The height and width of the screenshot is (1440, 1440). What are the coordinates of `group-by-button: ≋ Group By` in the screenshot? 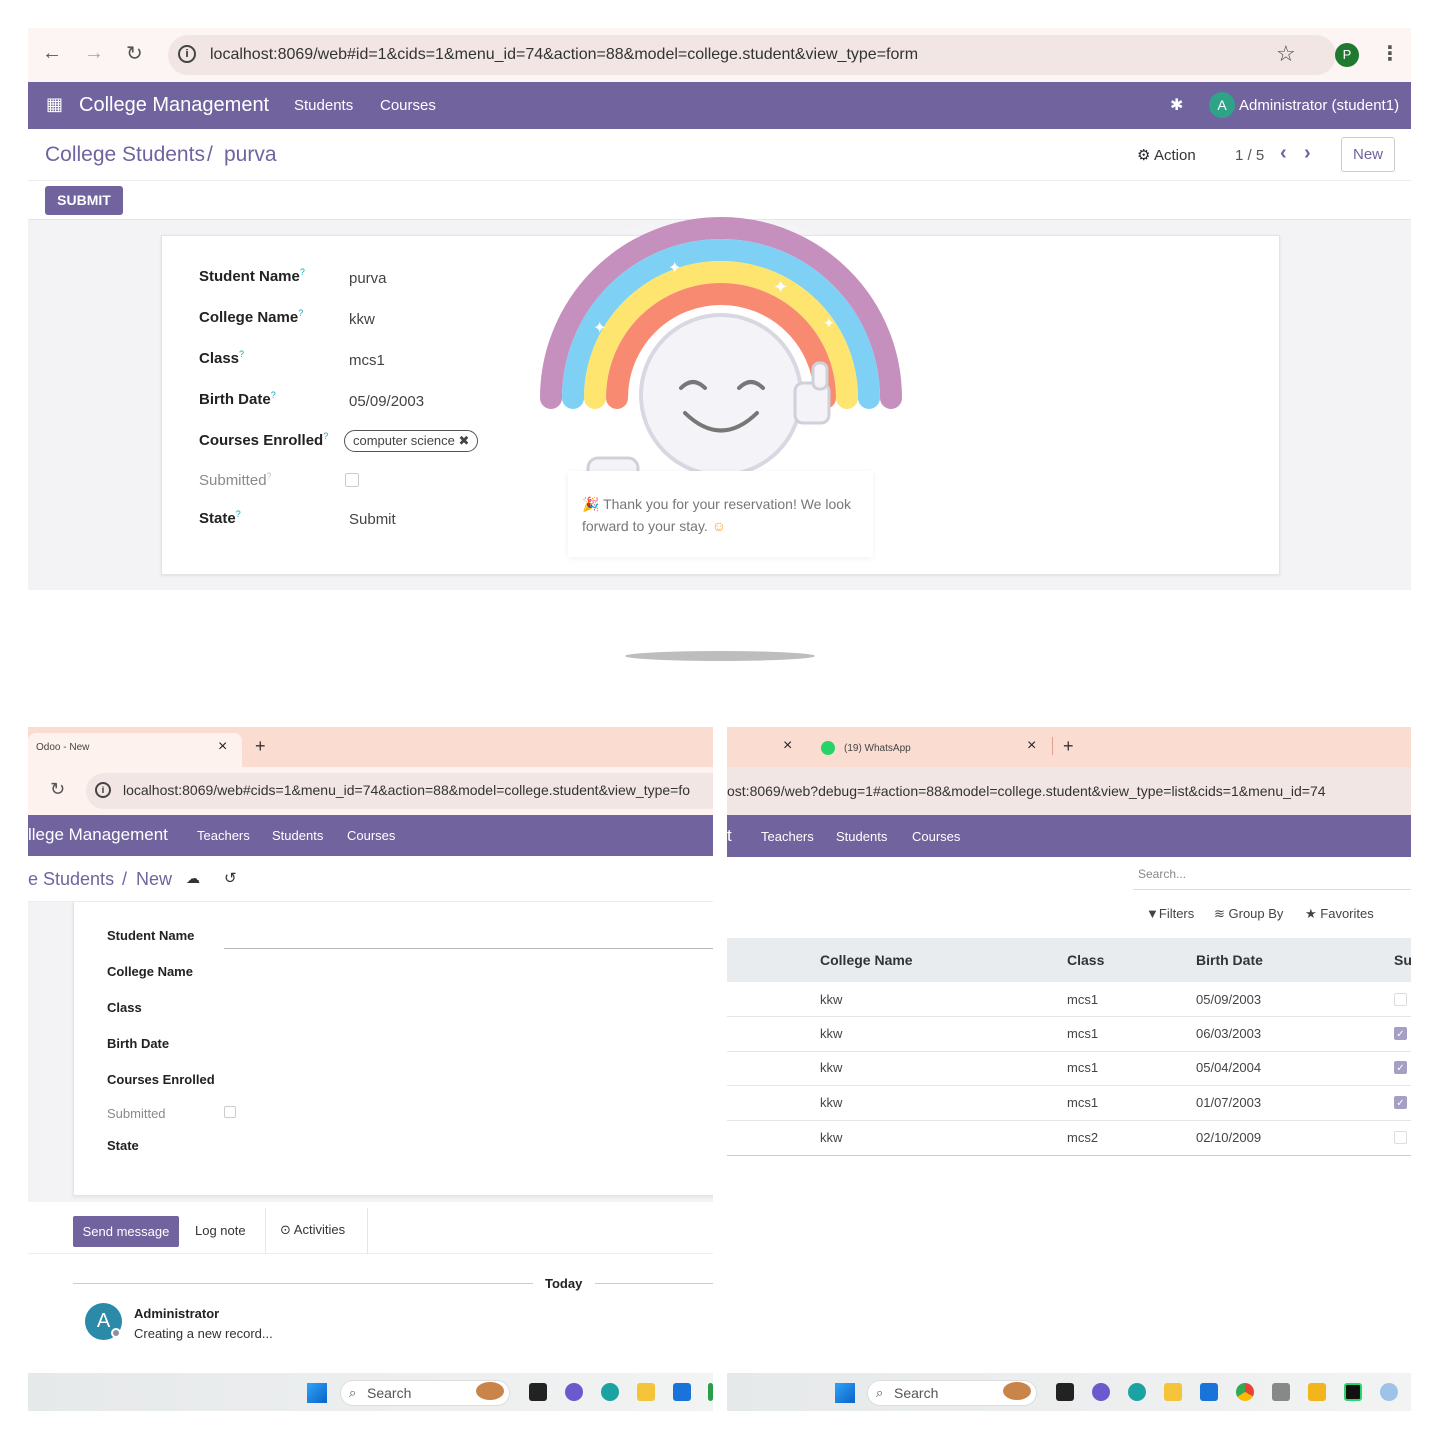 It's located at (1248, 914).